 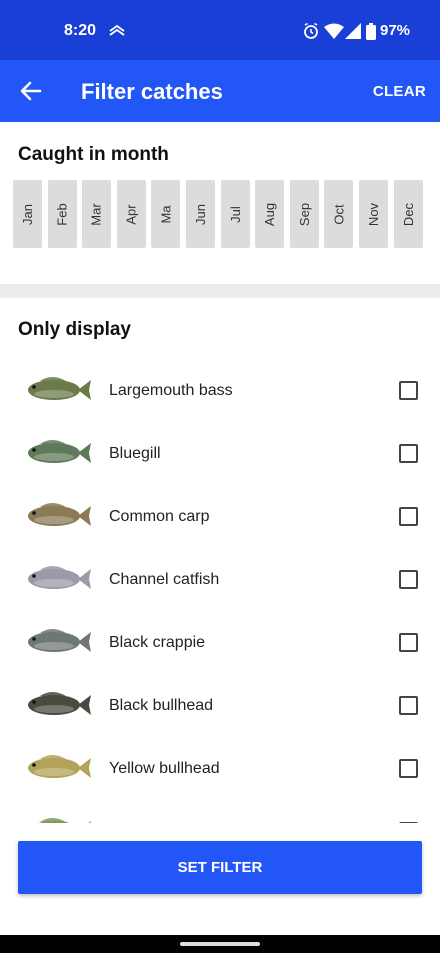 I want to click on month-chip: Mar, so click(x=97, y=214).